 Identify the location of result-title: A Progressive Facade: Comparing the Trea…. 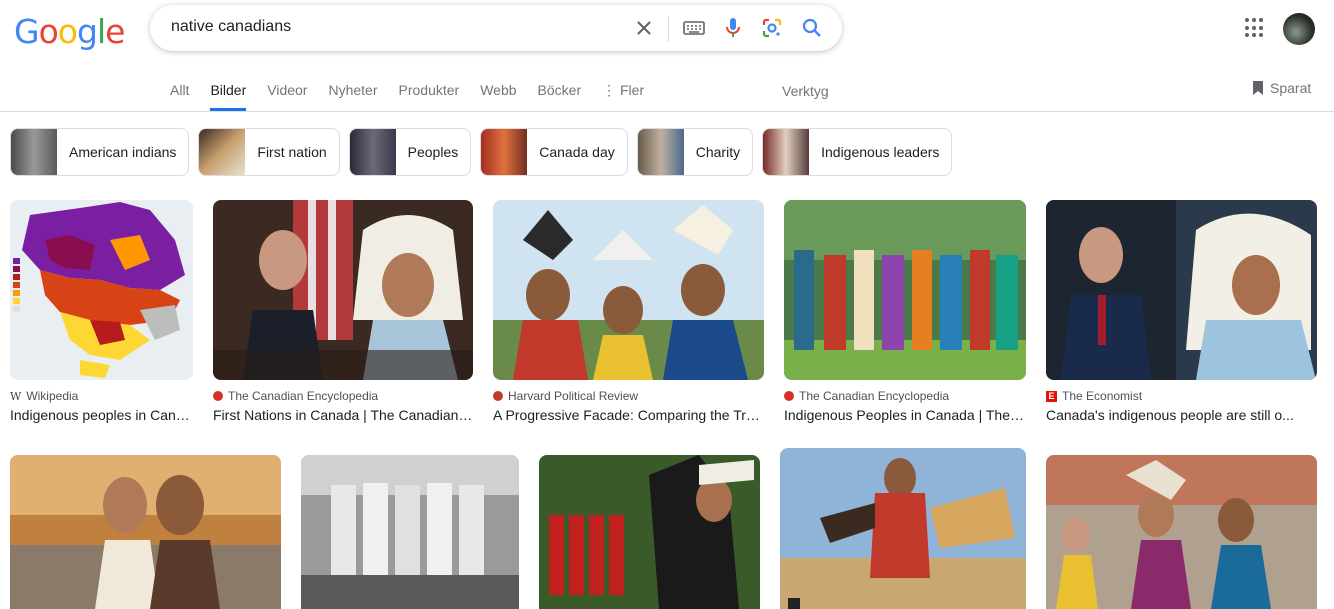
(628, 415).